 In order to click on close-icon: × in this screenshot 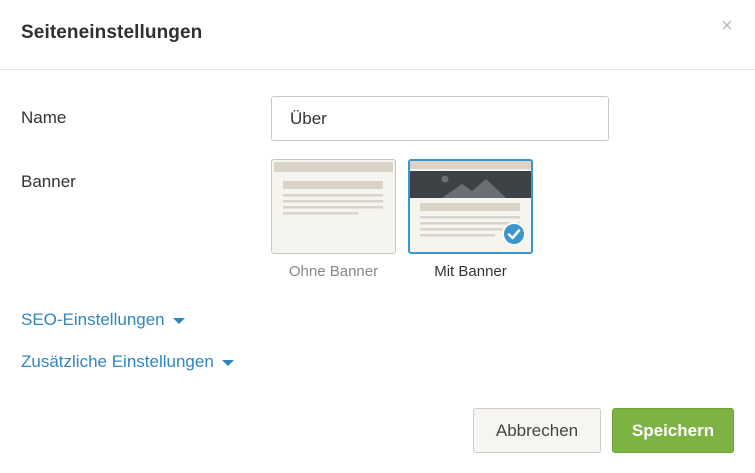, I will do `click(727, 26)`.